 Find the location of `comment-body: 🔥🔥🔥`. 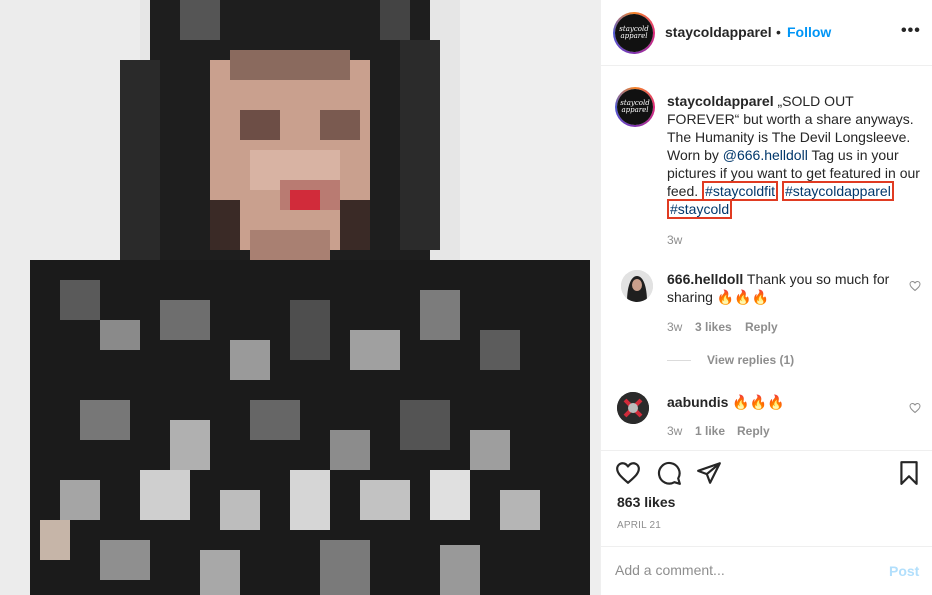

comment-body: 🔥🔥🔥 is located at coordinates (756, 402).